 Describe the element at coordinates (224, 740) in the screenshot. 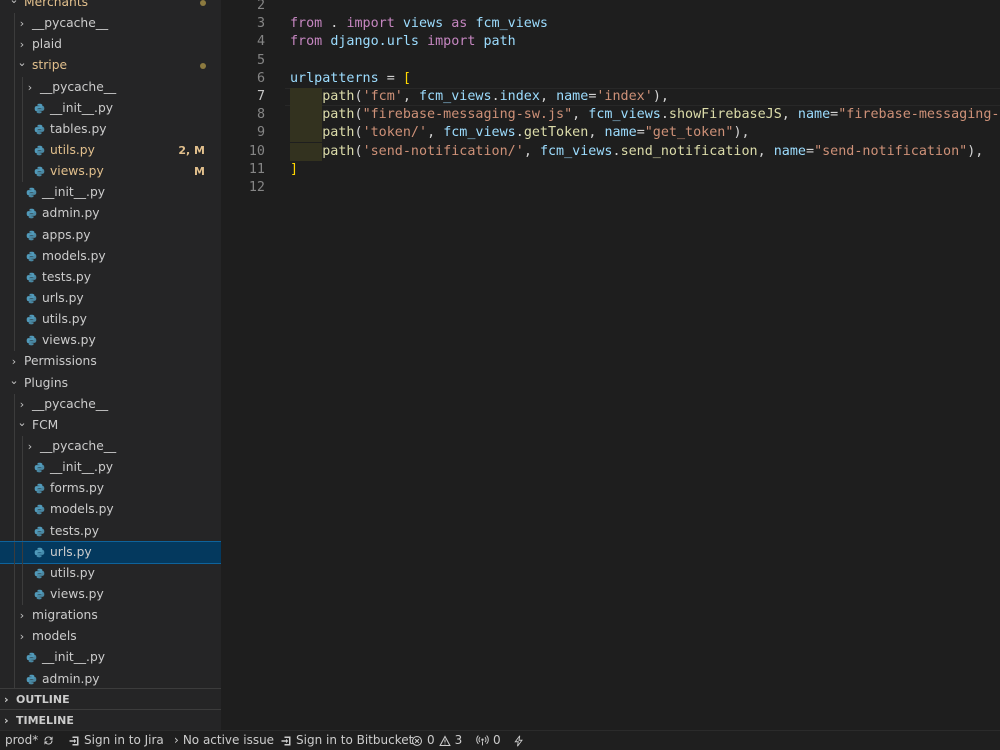

I see `active-issue: › No active issue` at that location.